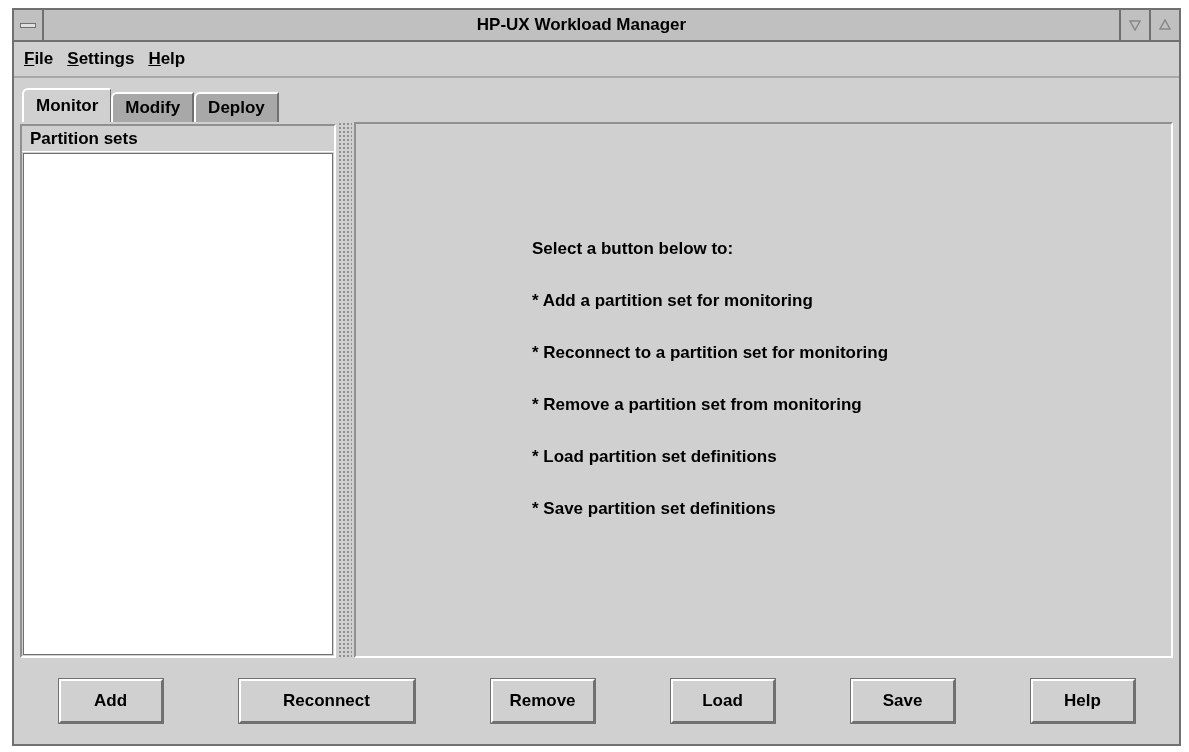 This screenshot has width=1189, height=752. Describe the element at coordinates (28, 25) in the screenshot. I see `window-menu-icon` at that location.